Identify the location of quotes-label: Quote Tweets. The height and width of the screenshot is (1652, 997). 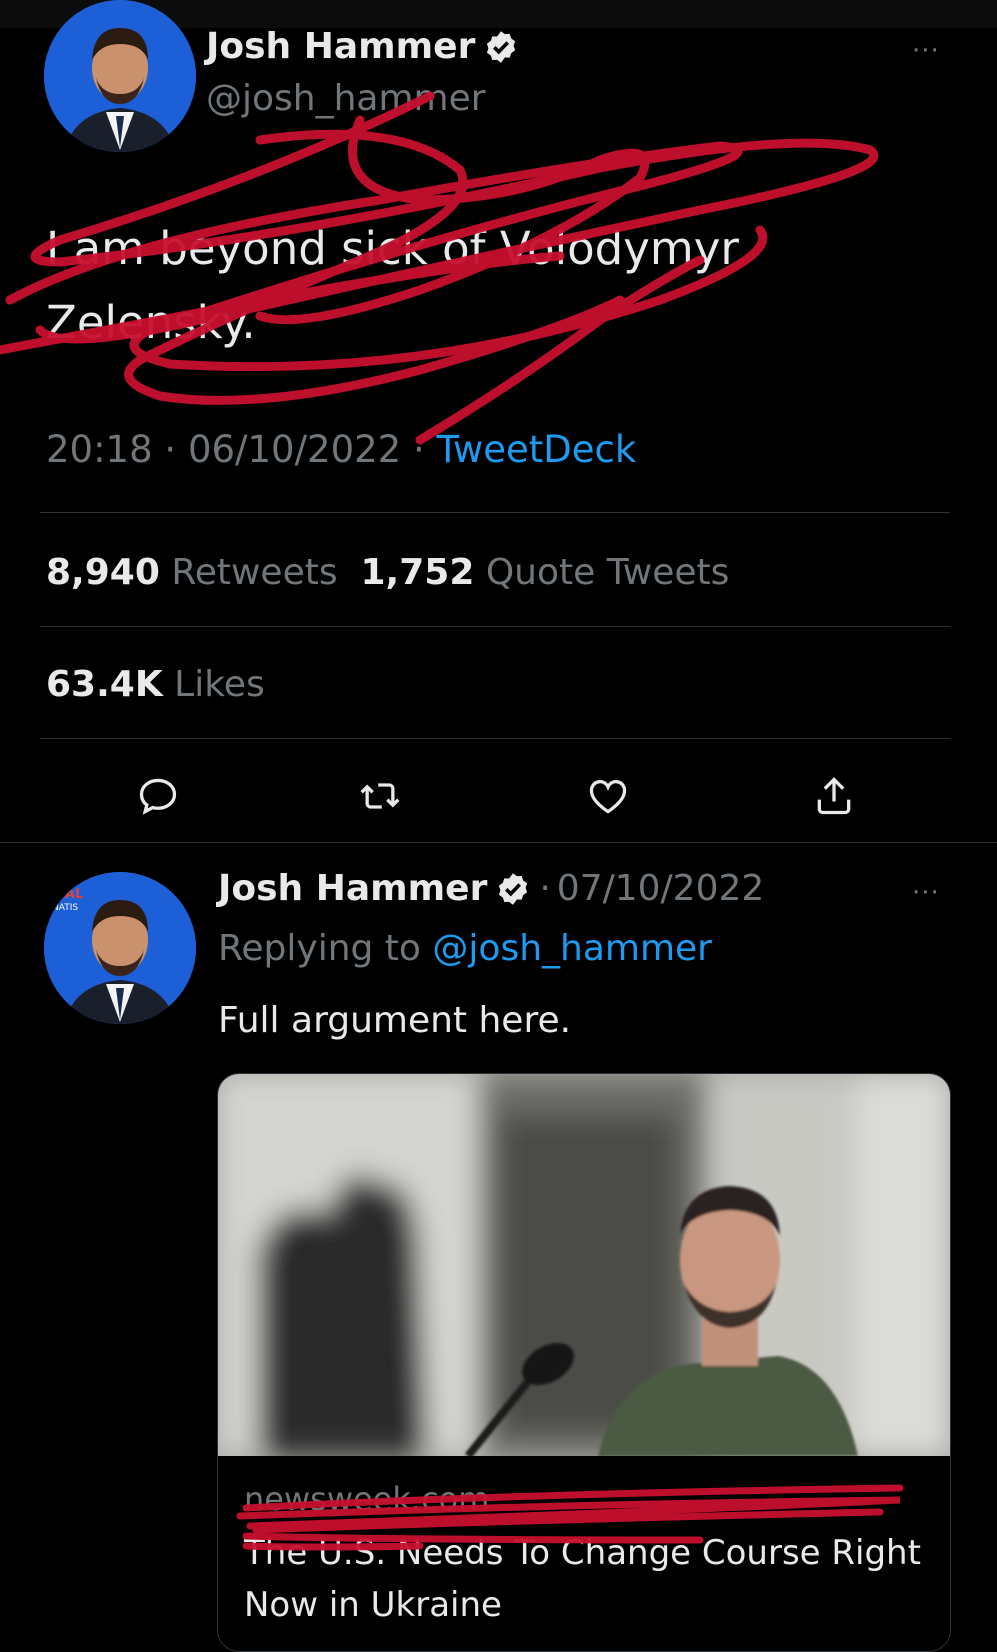
(608, 572).